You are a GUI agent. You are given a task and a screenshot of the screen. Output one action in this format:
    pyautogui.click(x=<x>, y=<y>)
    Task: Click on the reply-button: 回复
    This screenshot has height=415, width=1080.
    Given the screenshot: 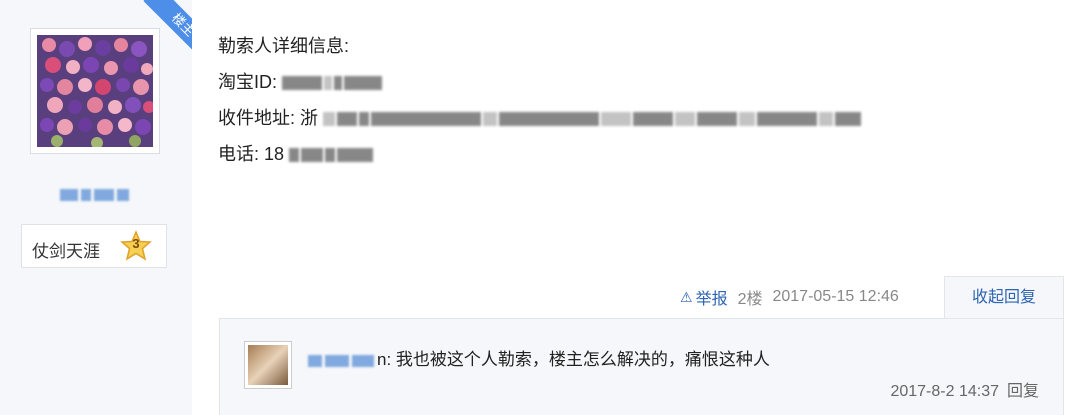 What is the action you would take?
    pyautogui.click(x=1023, y=391)
    